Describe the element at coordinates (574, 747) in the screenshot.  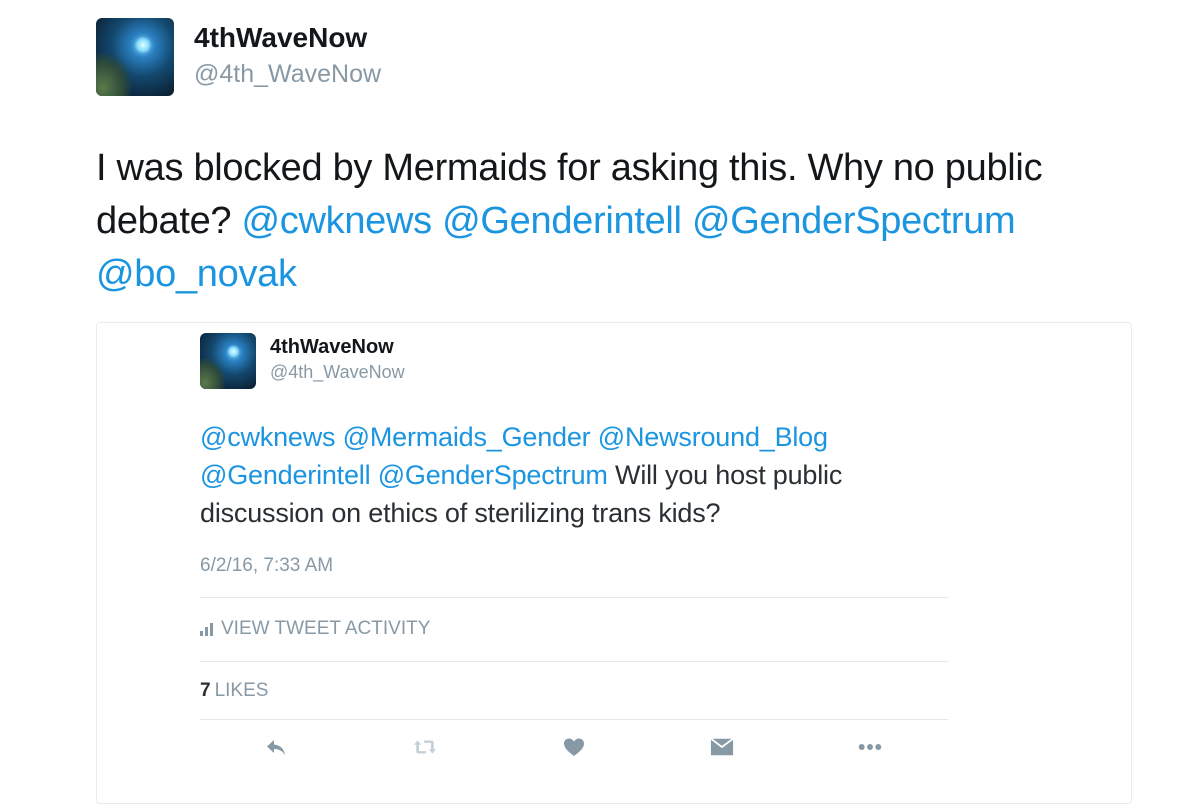
I see `like-heart-icon` at that location.